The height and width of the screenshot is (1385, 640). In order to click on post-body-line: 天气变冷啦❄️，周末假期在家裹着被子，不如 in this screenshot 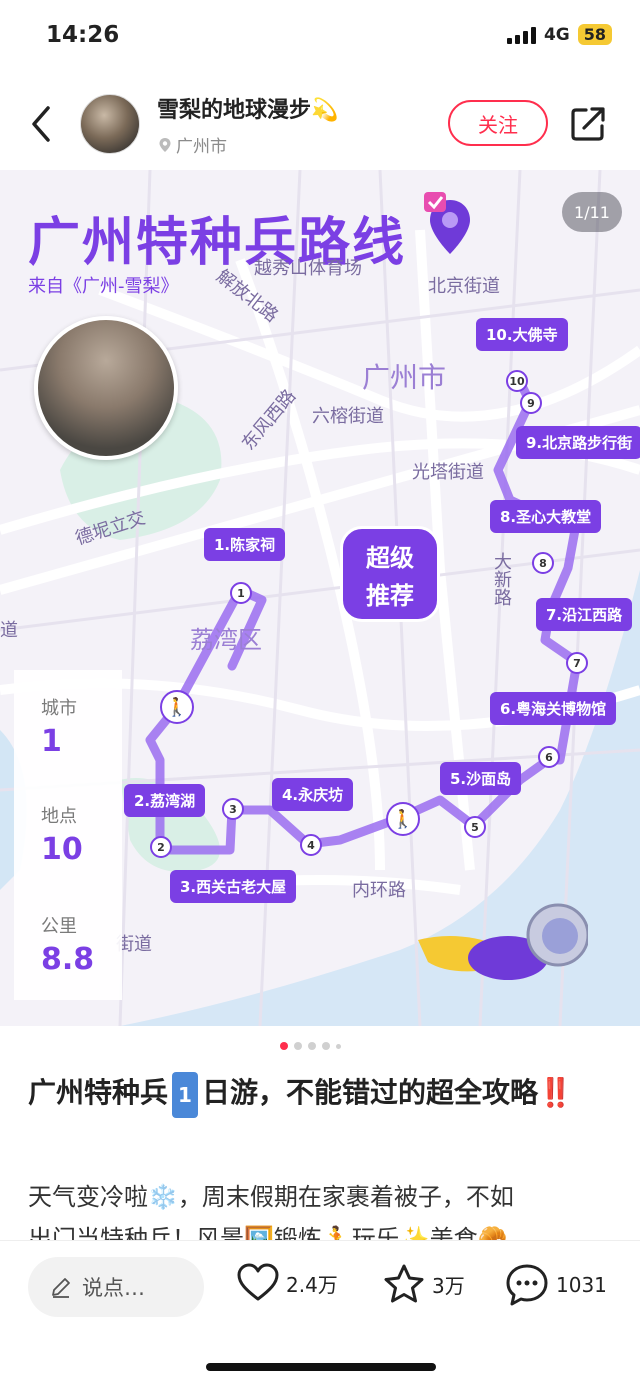, I will do `click(271, 1197)`.